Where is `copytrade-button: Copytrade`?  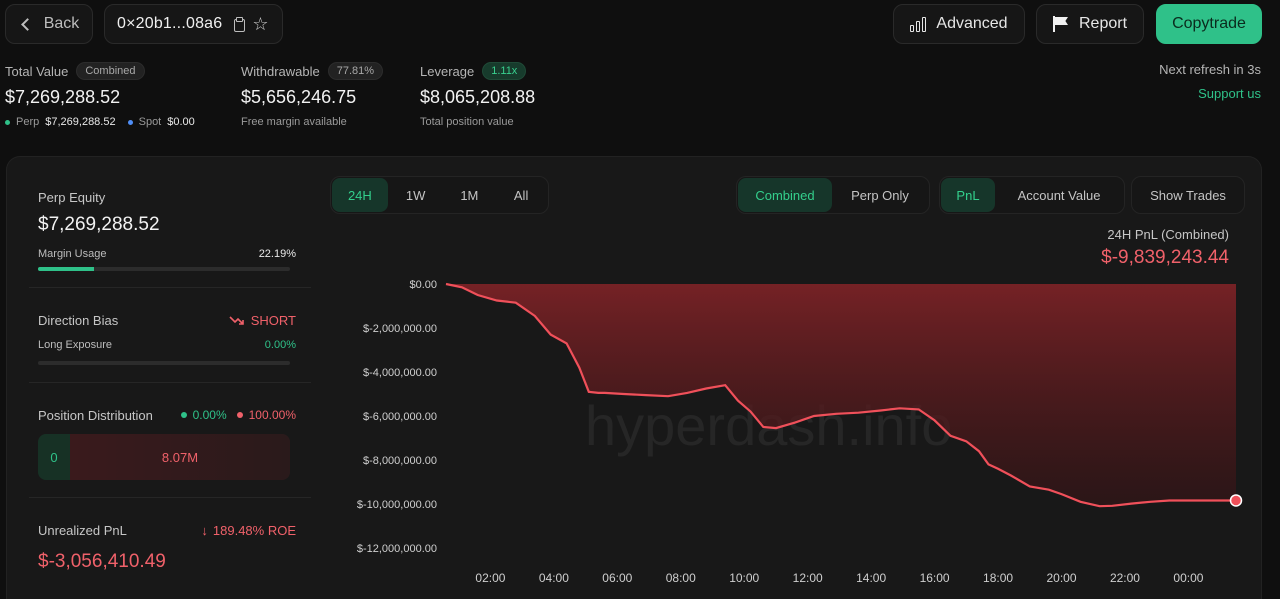
copytrade-button: Copytrade is located at coordinates (1209, 24).